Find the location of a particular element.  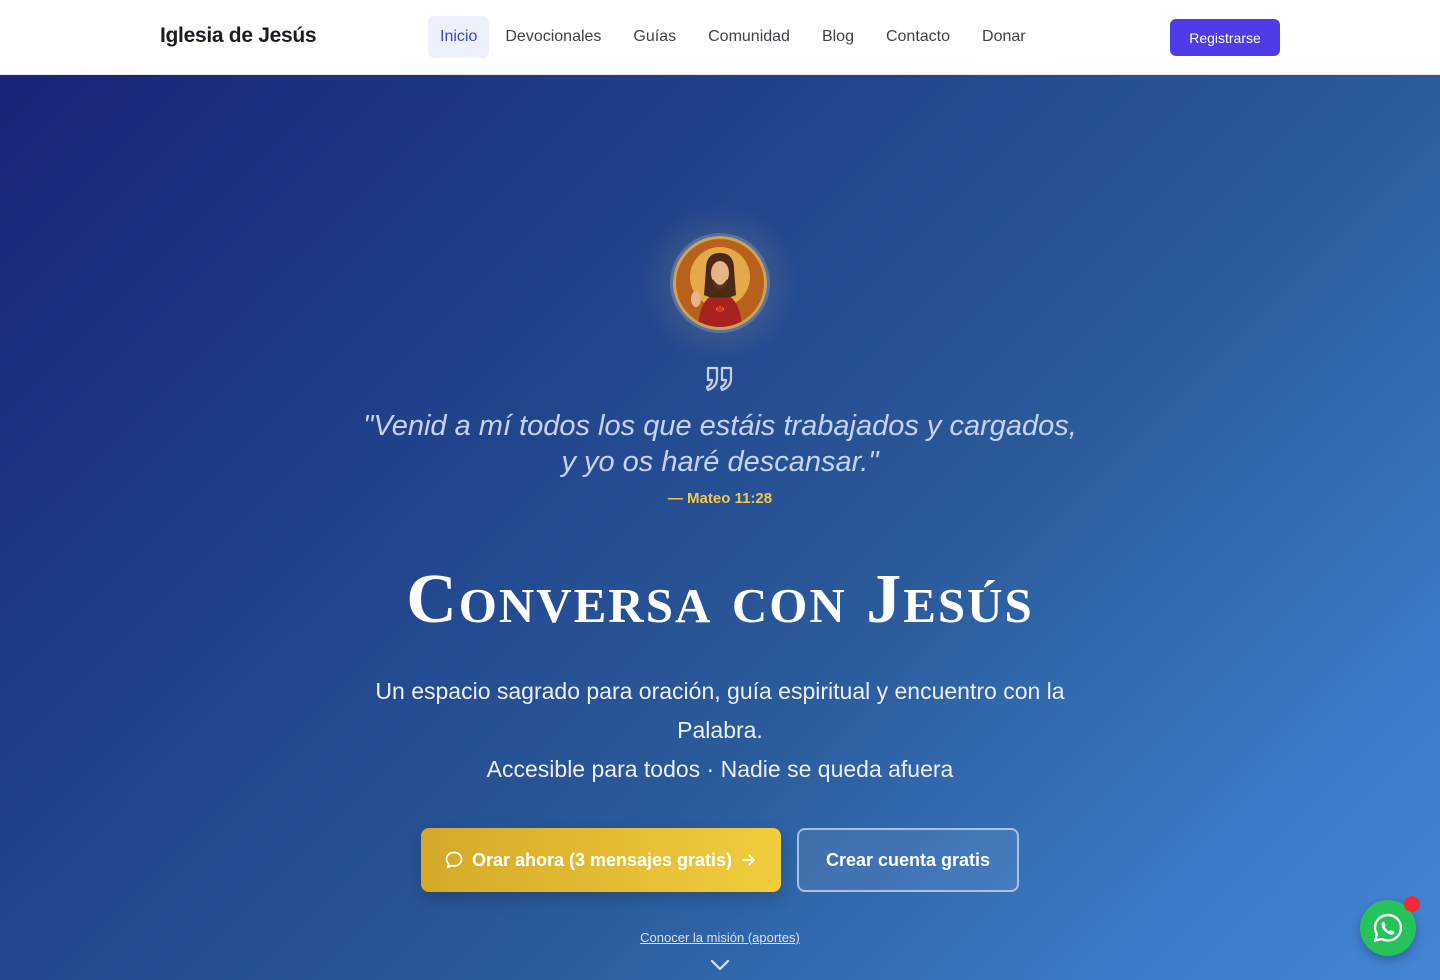

nav-item-inicio: Inicio is located at coordinates (459, 37).